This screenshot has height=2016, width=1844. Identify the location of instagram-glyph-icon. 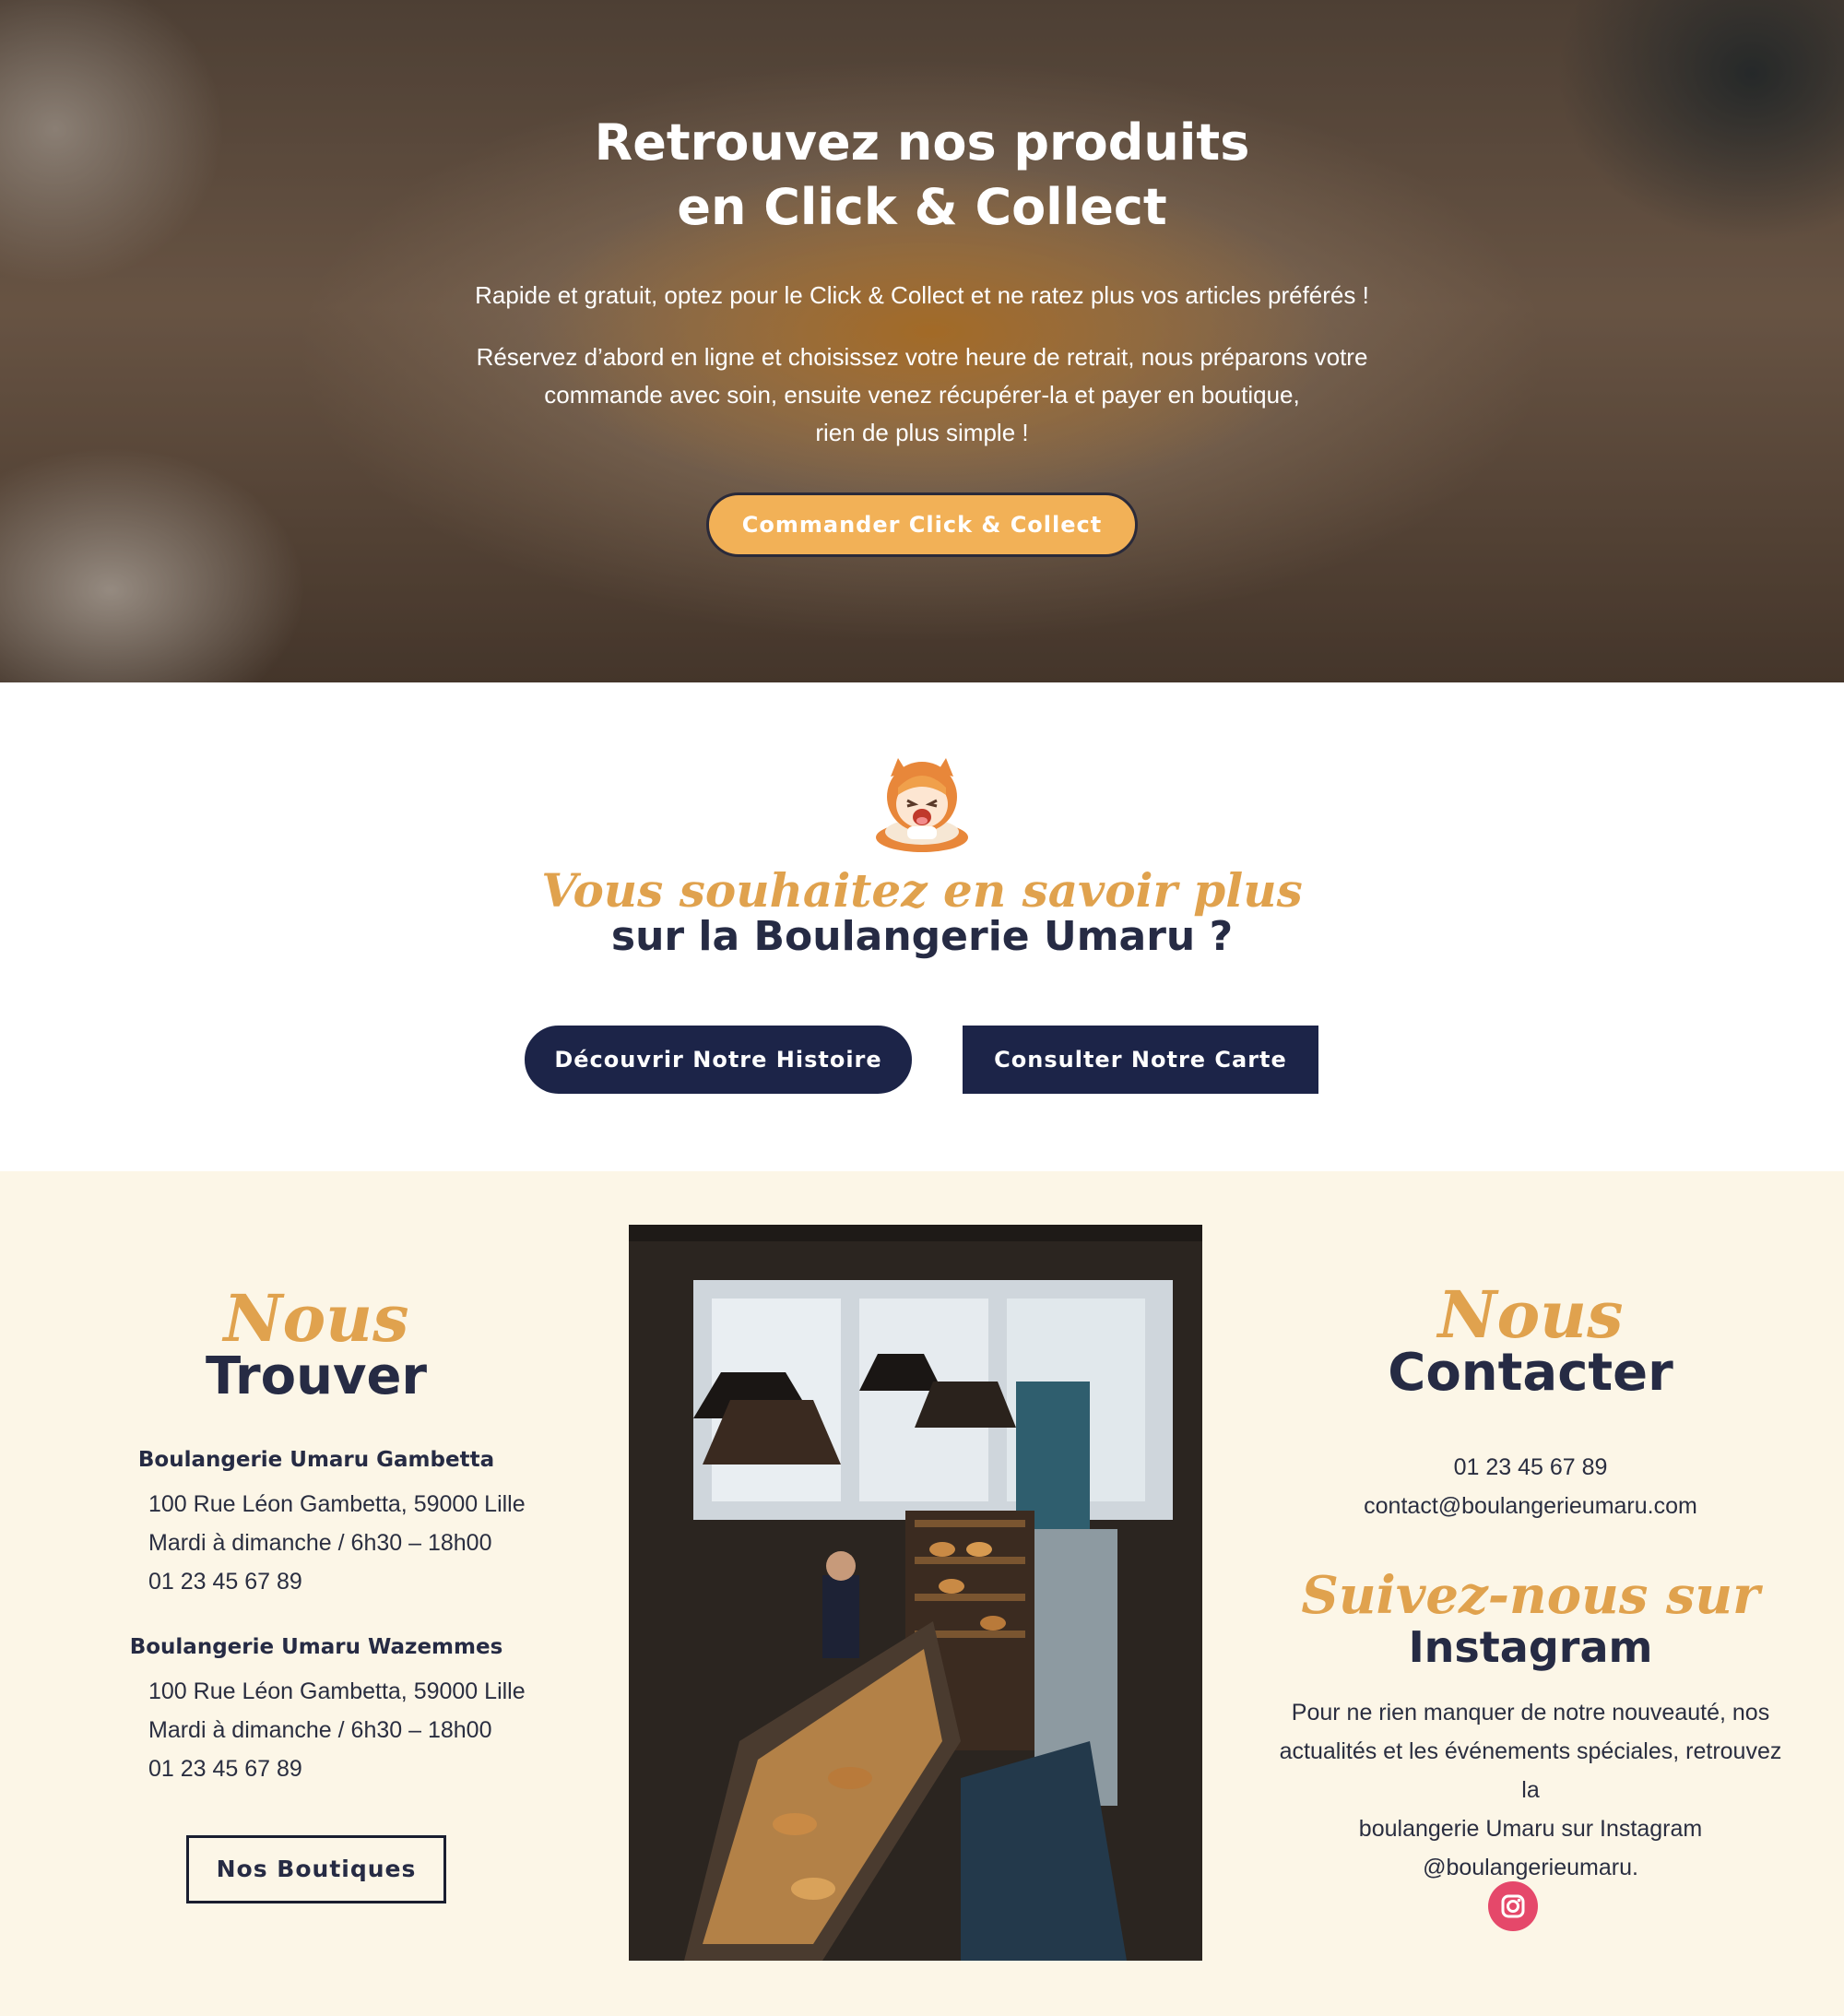
(1513, 1906).